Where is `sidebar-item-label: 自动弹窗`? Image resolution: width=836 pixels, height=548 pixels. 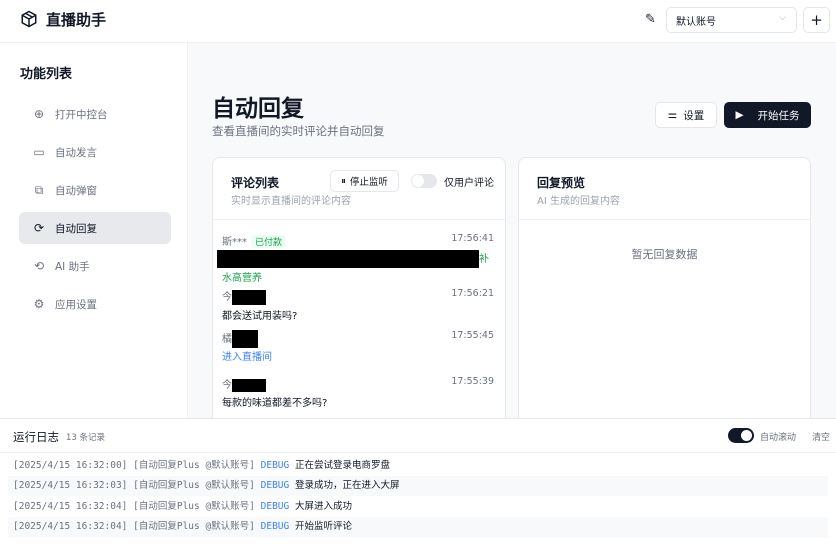
sidebar-item-label: 自动弹窗 is located at coordinates (76, 190).